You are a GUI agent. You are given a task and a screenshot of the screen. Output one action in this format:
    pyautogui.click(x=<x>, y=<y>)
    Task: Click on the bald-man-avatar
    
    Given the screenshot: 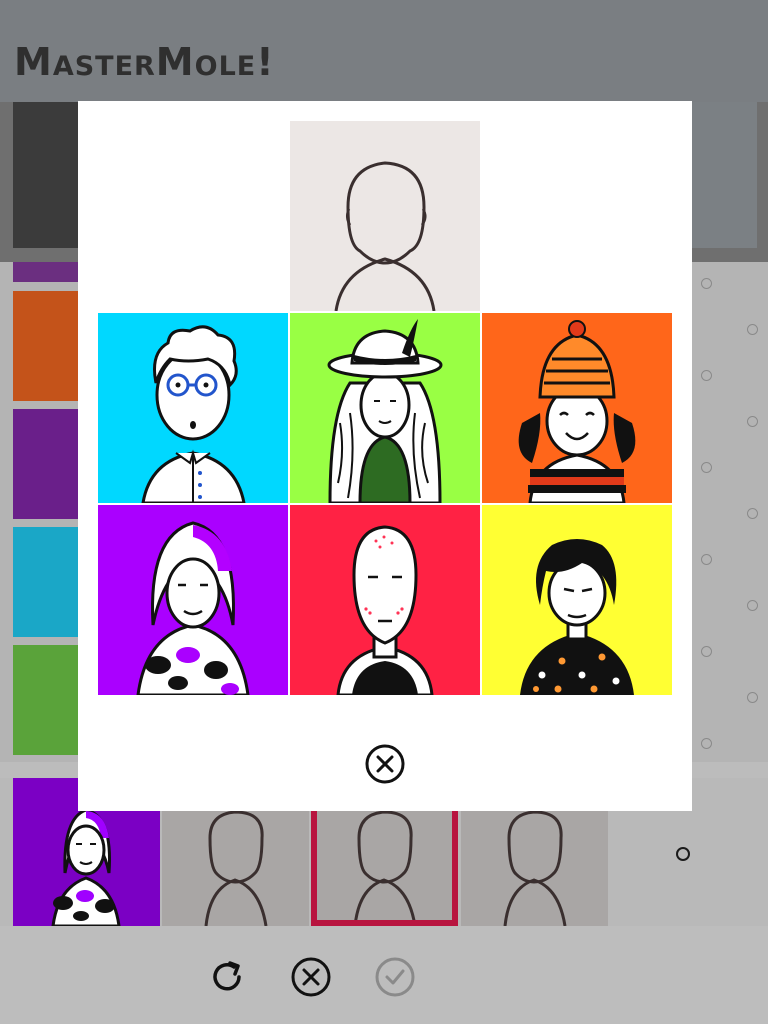 What is the action you would take?
    pyautogui.click(x=385, y=600)
    